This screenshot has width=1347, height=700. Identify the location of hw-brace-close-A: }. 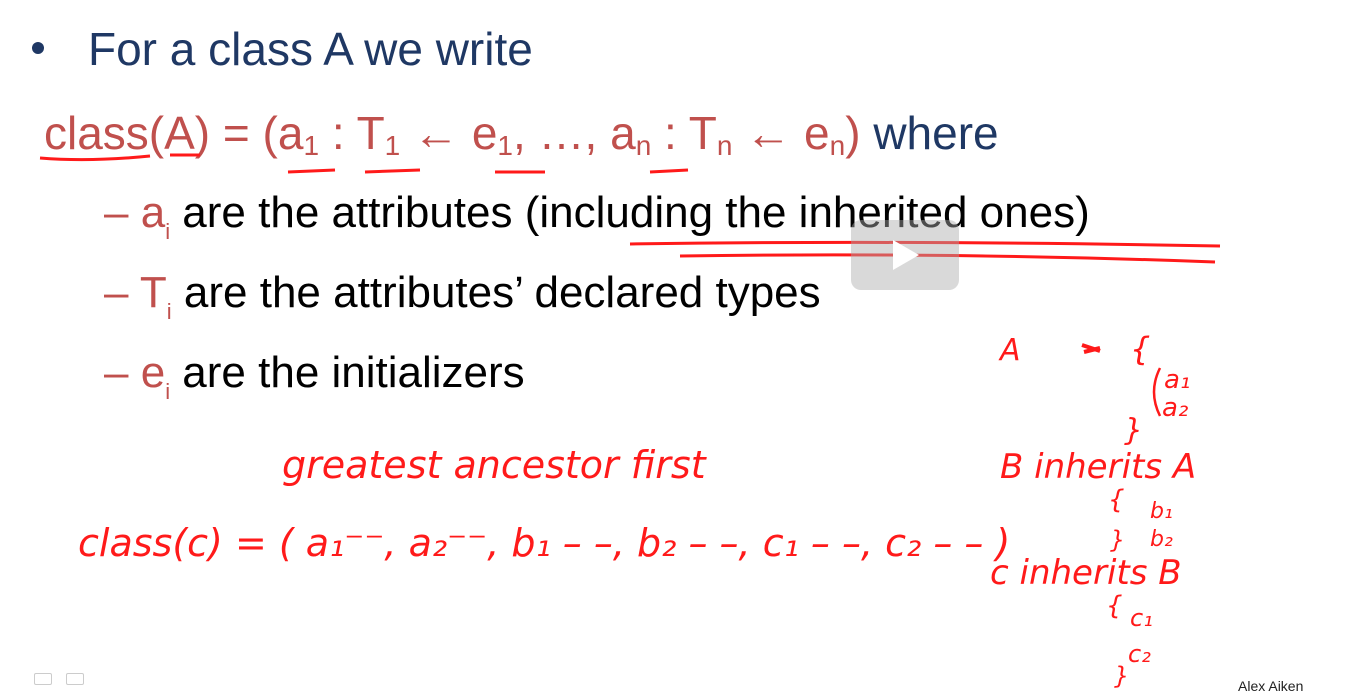
(1133, 430).